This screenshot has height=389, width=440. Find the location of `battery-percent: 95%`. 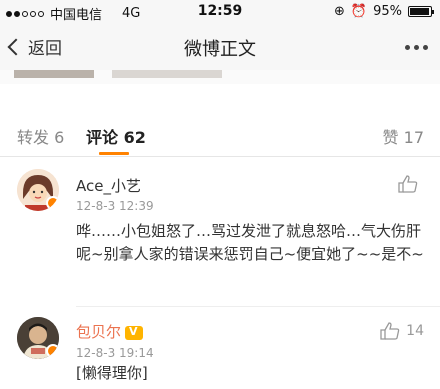

battery-percent: 95% is located at coordinates (387, 11).